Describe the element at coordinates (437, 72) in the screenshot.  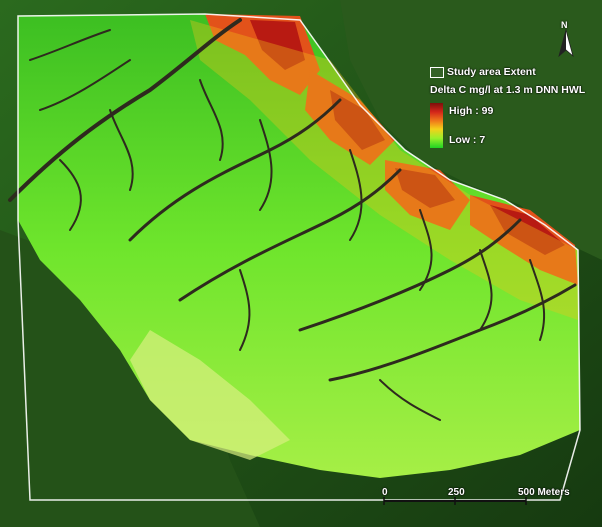
I see `rectangle-outline-icon` at that location.